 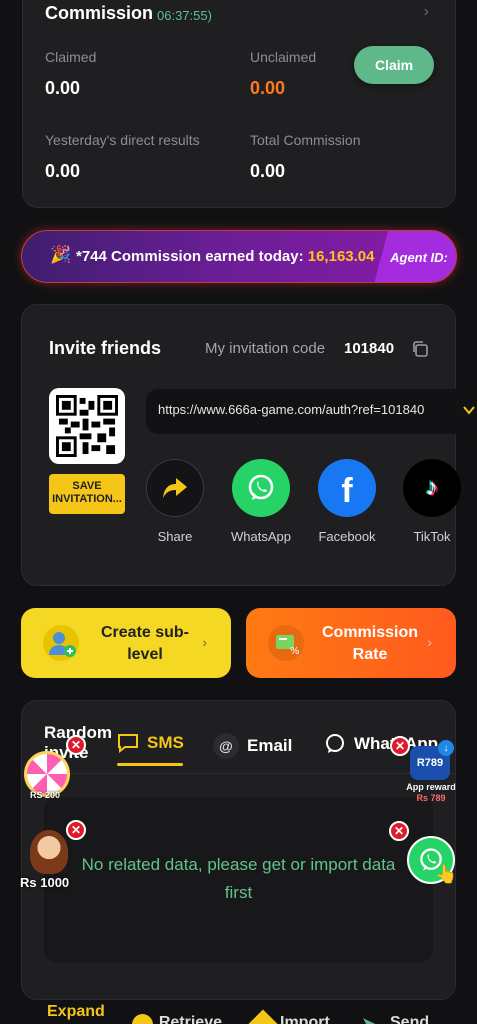 What do you see at coordinates (184, 15) in the screenshot?
I see `commission-countdown: 06:37:55)` at bounding box center [184, 15].